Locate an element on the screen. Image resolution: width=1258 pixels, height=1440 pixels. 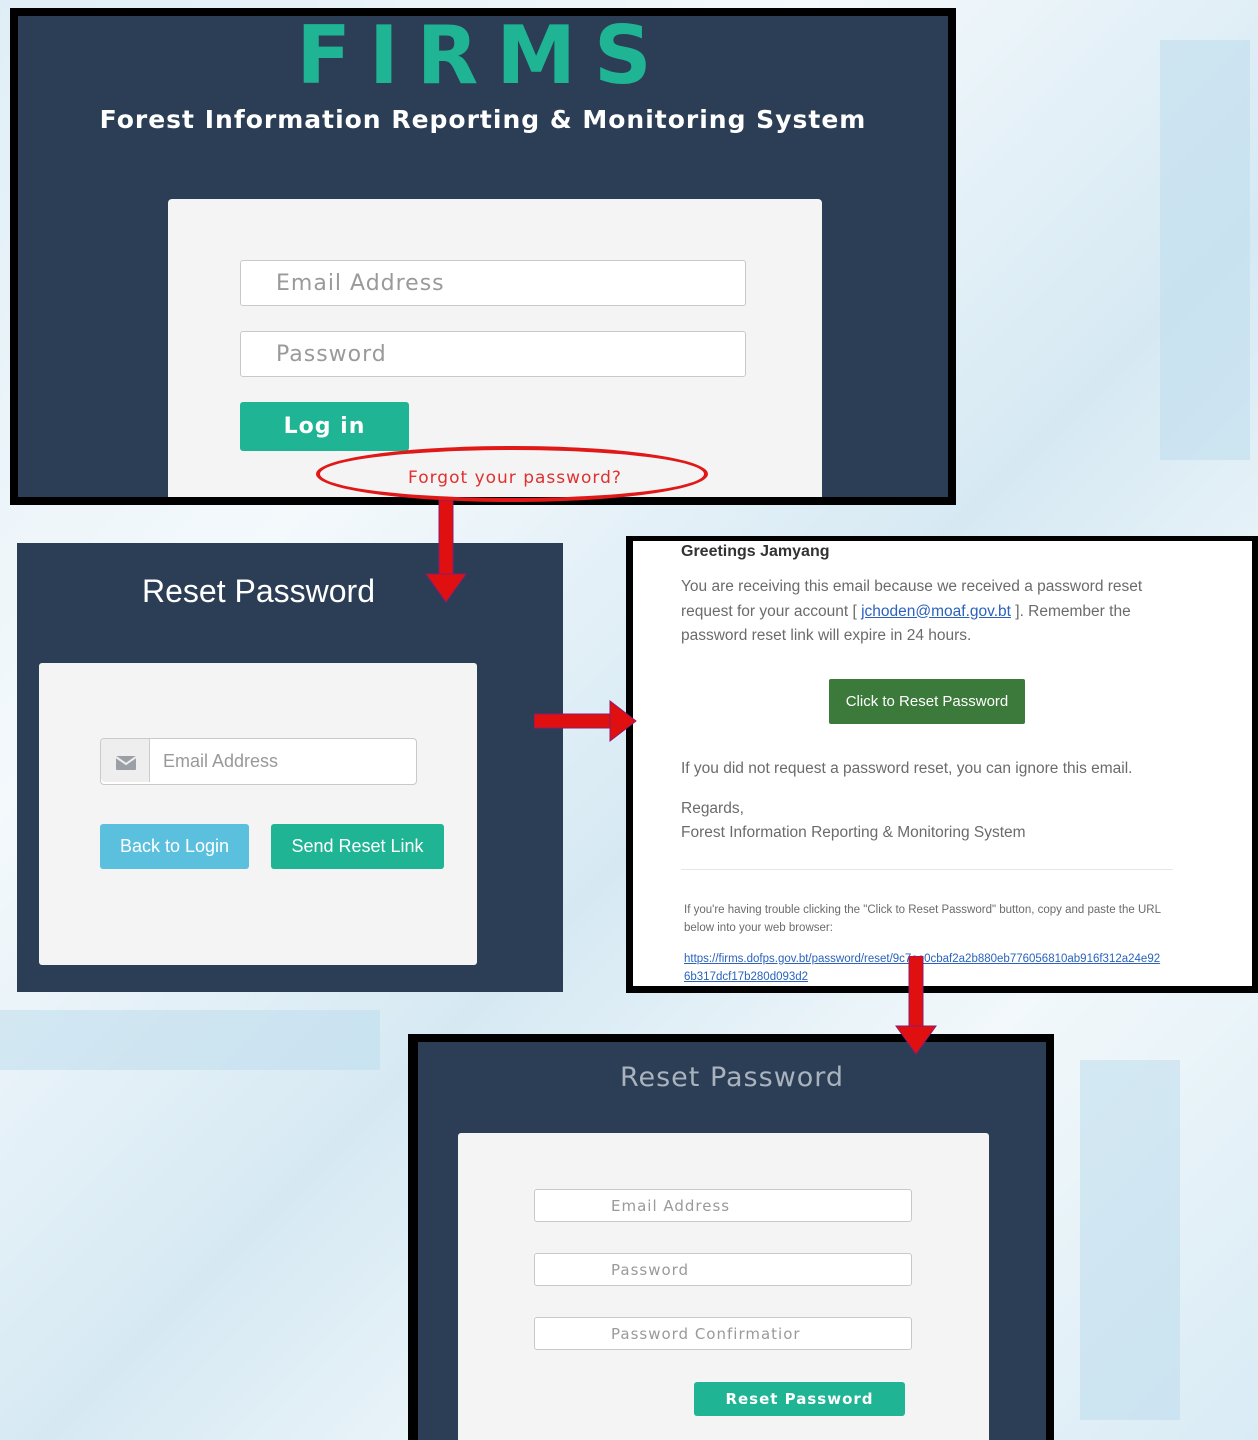
click-to-reset-button: Click to Reset Password is located at coordinates (927, 701).